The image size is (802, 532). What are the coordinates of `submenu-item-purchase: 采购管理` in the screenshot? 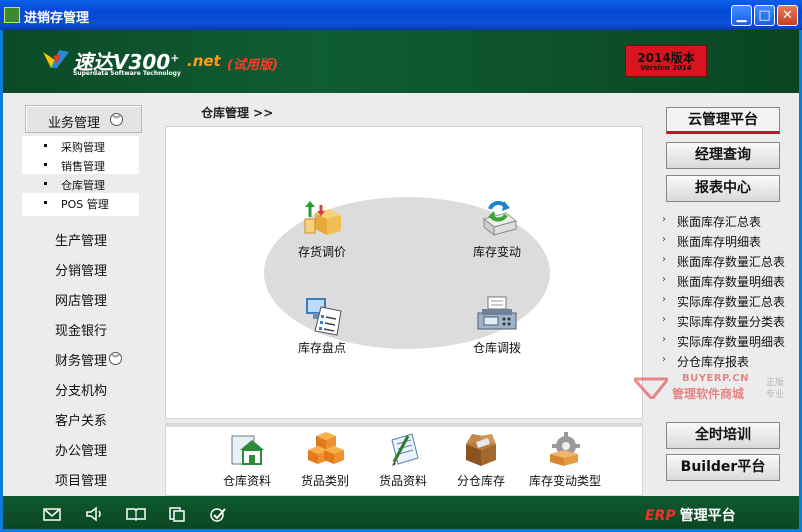 It's located at (80, 145).